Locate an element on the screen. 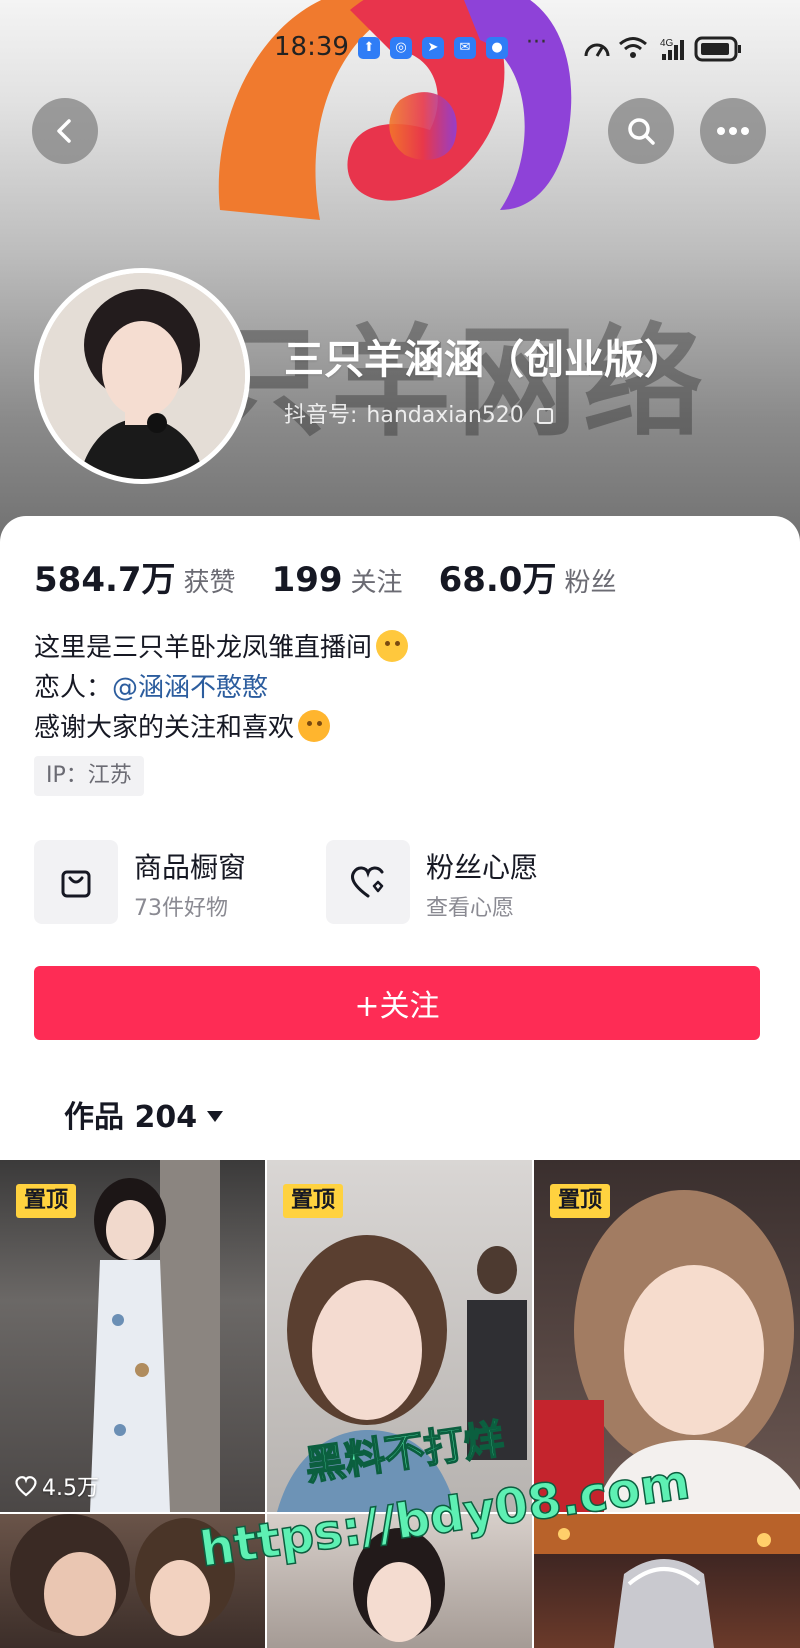  notification-app-icon: ◎ is located at coordinates (401, 48).